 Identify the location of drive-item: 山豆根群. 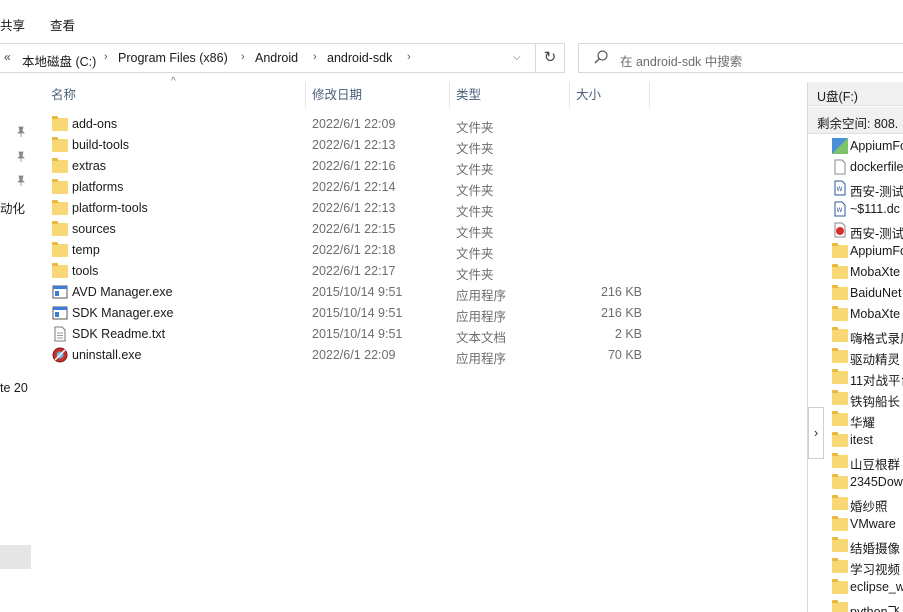
(867, 461).